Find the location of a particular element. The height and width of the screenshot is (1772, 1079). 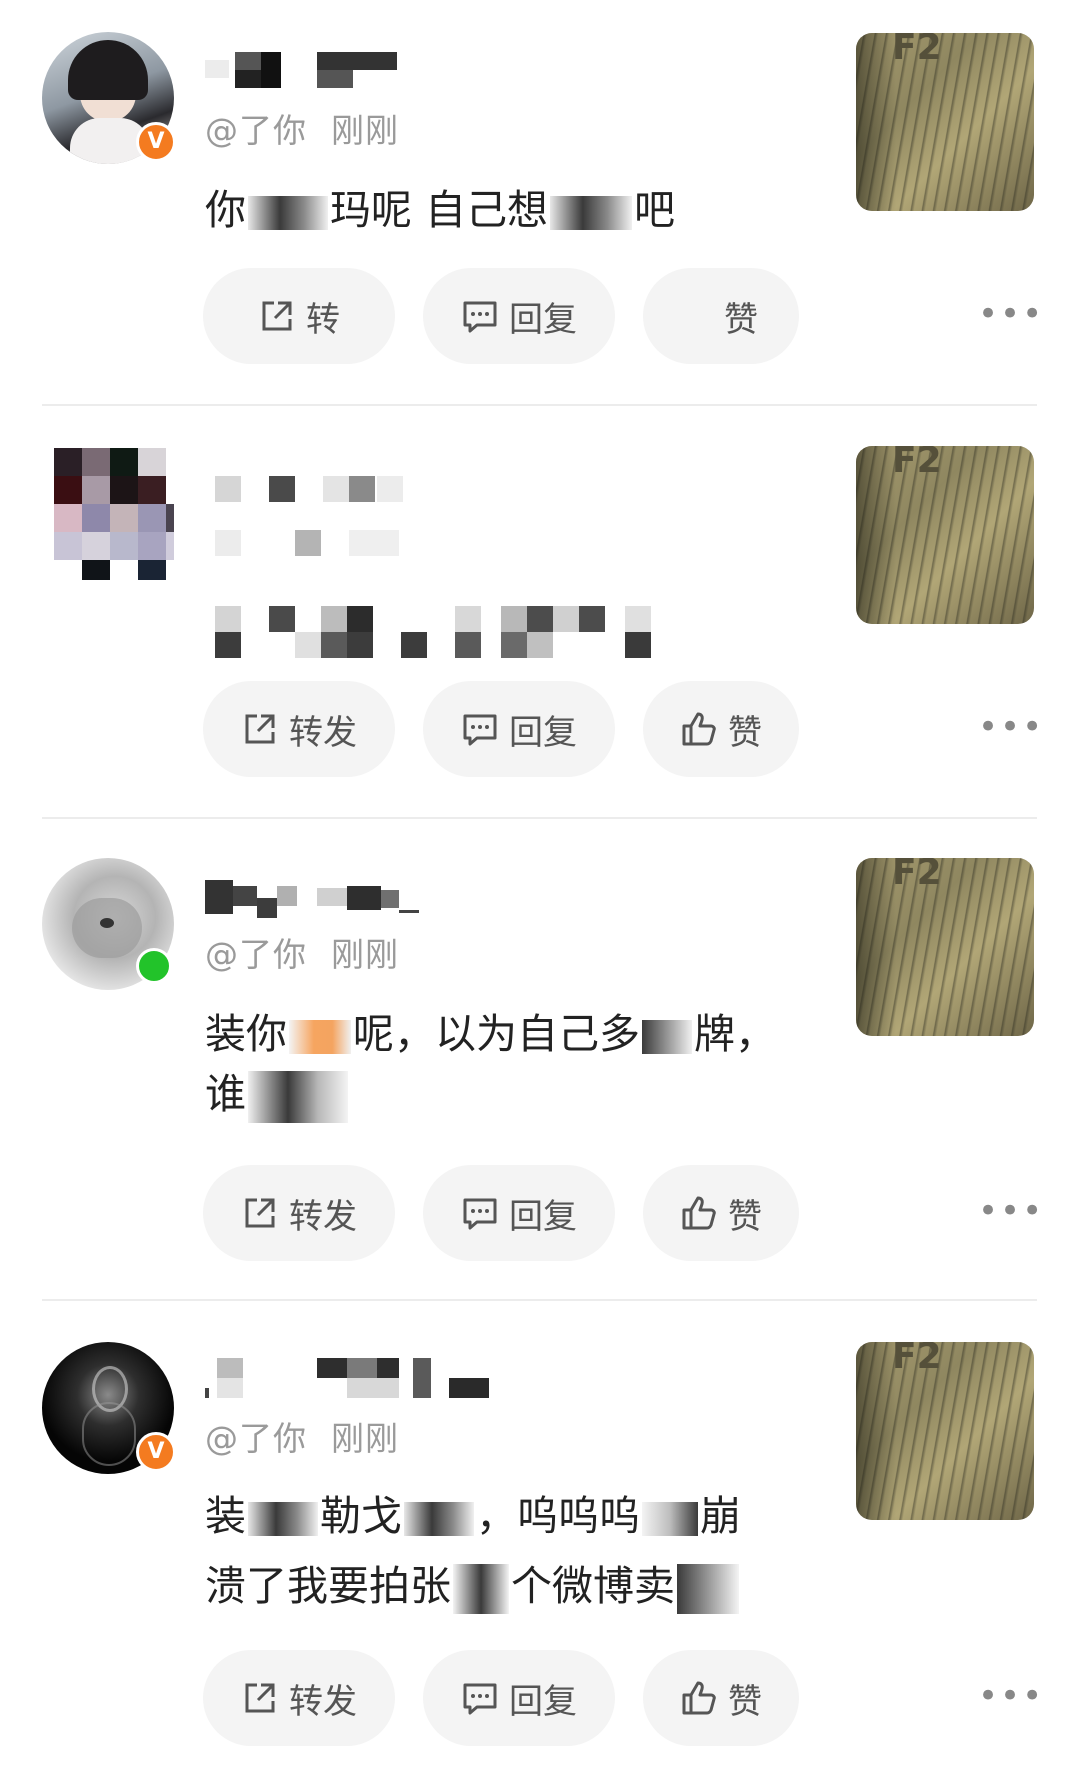

comment-text: 装勒戈 ，呜呜呜崩 is located at coordinates (473, 1516).